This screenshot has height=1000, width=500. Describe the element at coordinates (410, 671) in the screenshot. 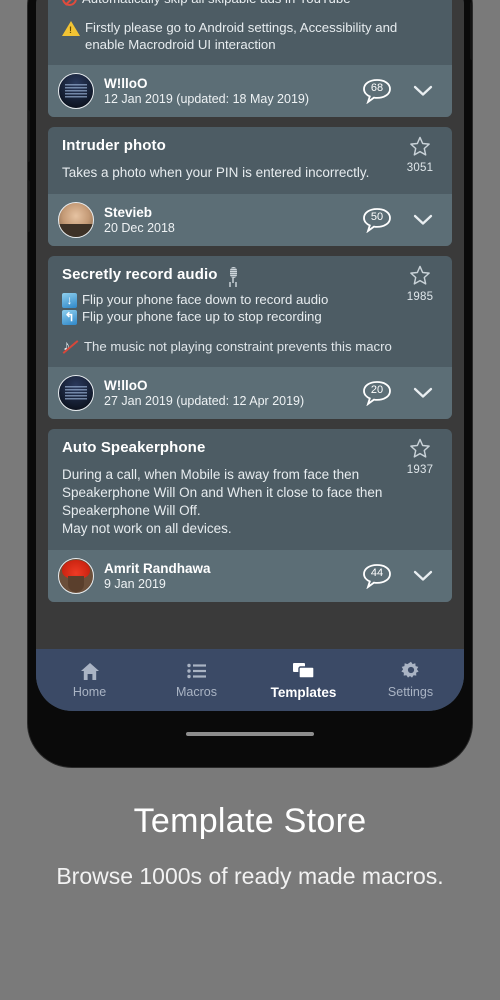

I see `gear-icon` at that location.